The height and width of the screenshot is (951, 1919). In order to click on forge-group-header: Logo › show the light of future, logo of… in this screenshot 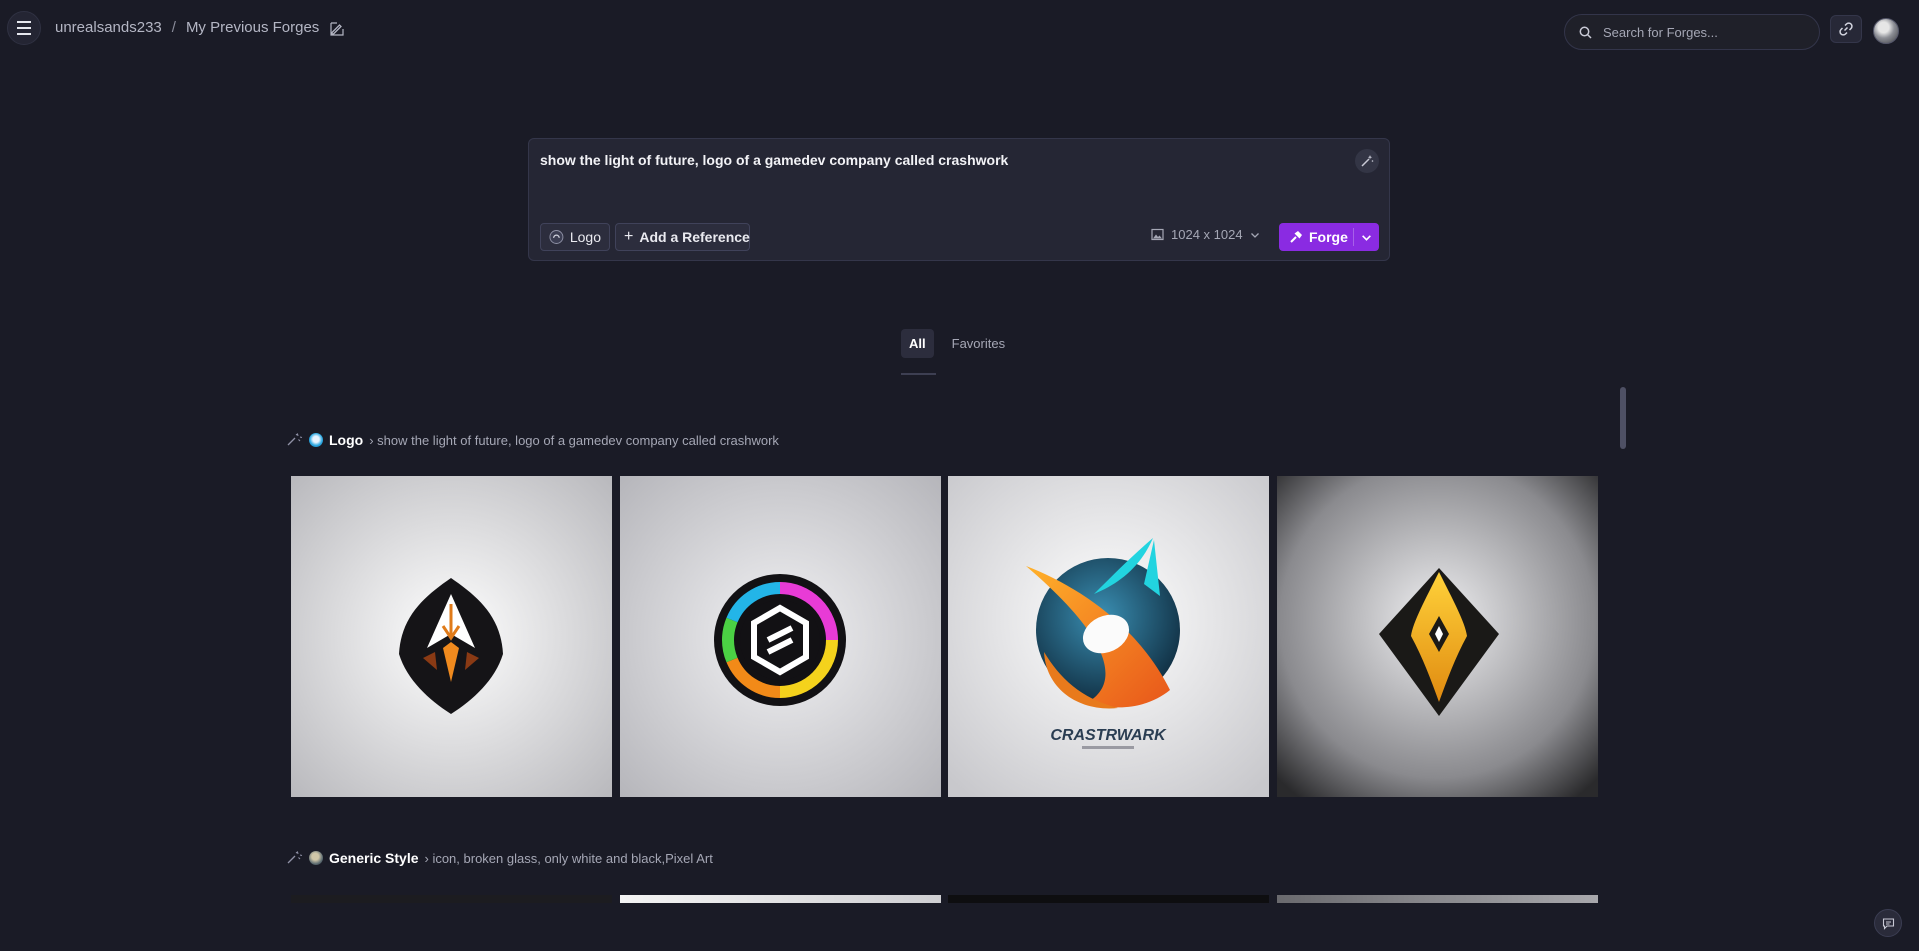, I will do `click(533, 440)`.